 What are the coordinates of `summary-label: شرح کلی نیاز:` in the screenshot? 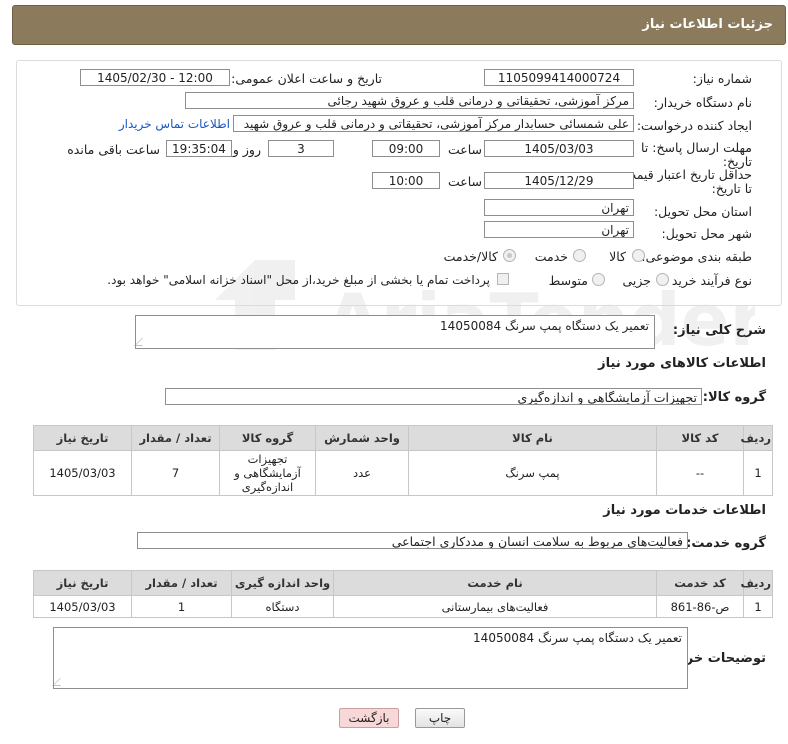 It's located at (719, 330).